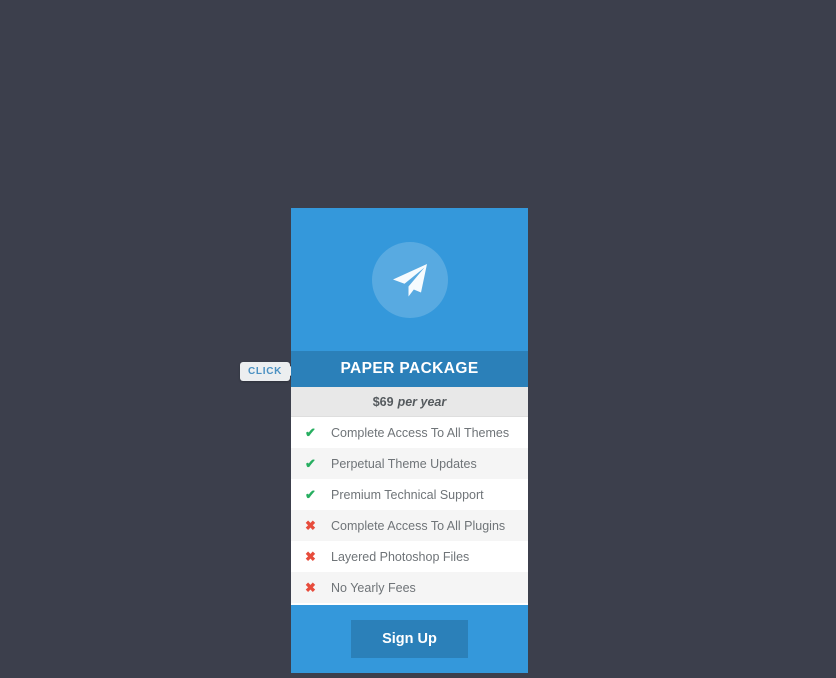 This screenshot has height=678, width=836. I want to click on price-amount: $69, so click(383, 401).